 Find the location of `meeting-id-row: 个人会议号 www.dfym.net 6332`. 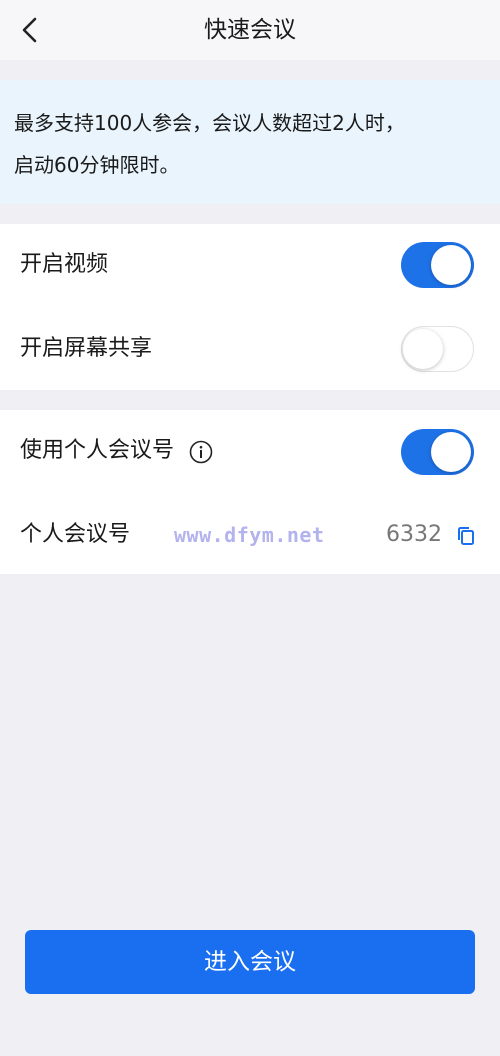

meeting-id-row: 个人会议号 www.dfym.net 6332 is located at coordinates (250, 535).